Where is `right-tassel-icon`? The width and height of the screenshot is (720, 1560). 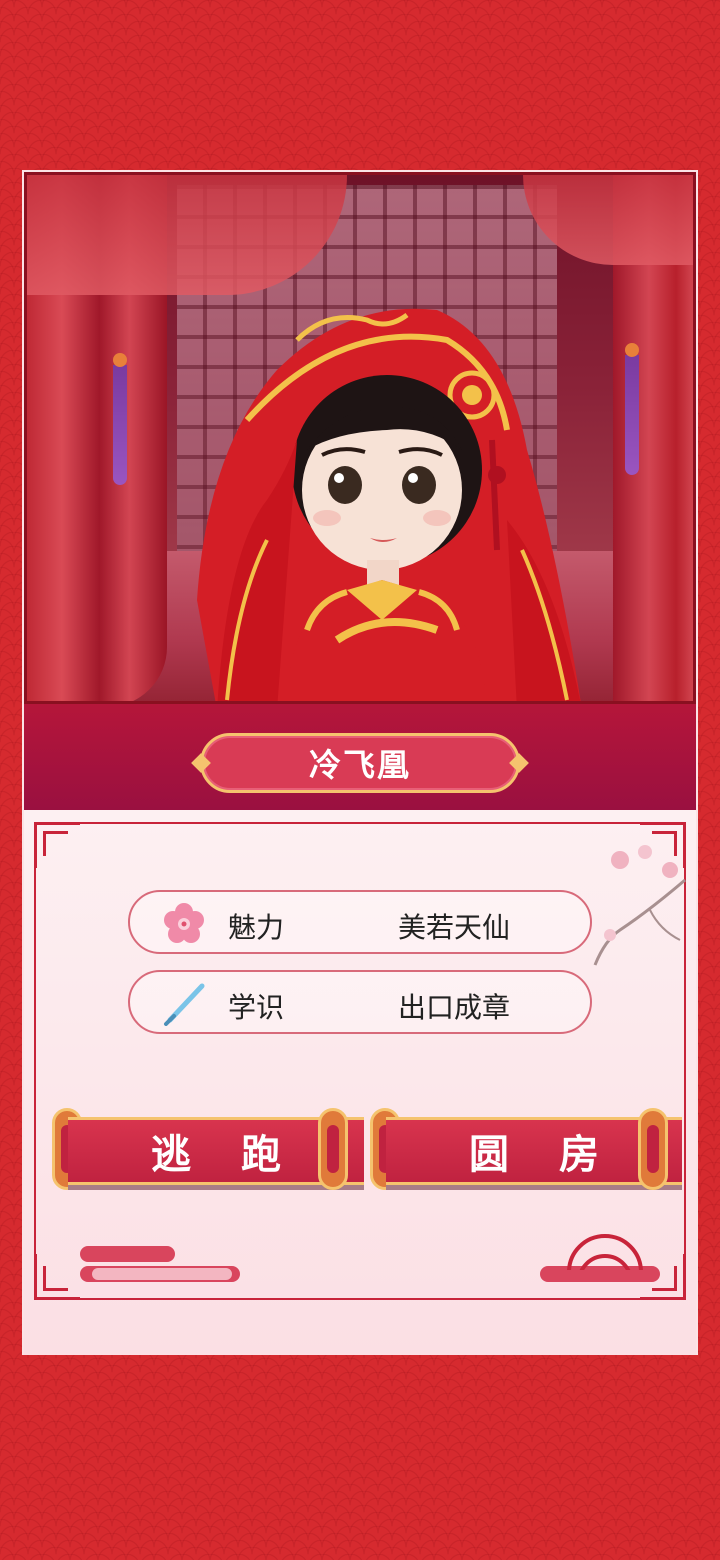 right-tassel-icon is located at coordinates (632, 409).